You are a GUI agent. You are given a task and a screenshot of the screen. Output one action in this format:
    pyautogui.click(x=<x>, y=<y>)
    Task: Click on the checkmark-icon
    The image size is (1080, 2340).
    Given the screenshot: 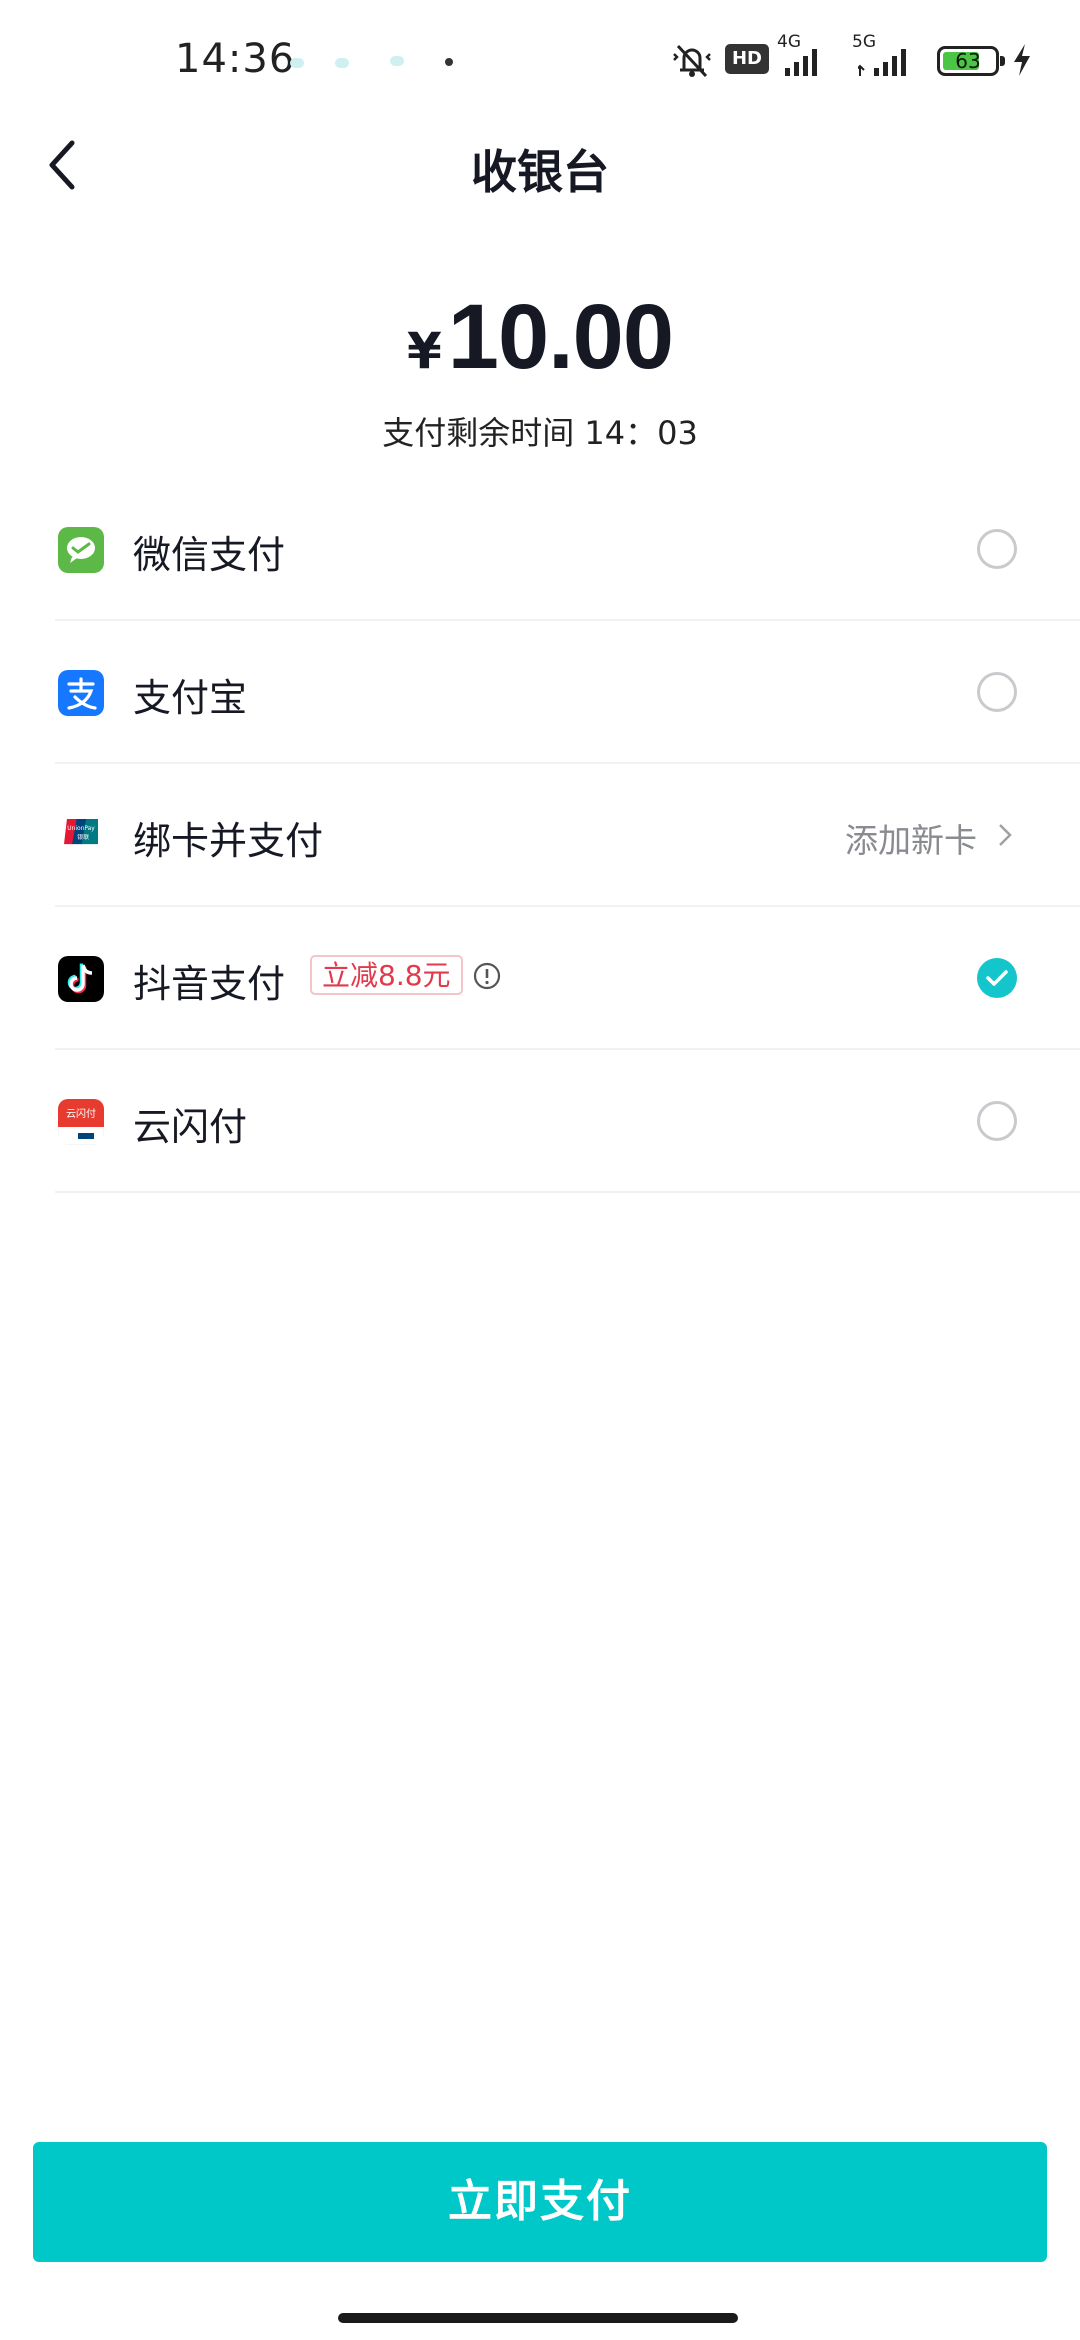 What is the action you would take?
    pyautogui.click(x=997, y=978)
    